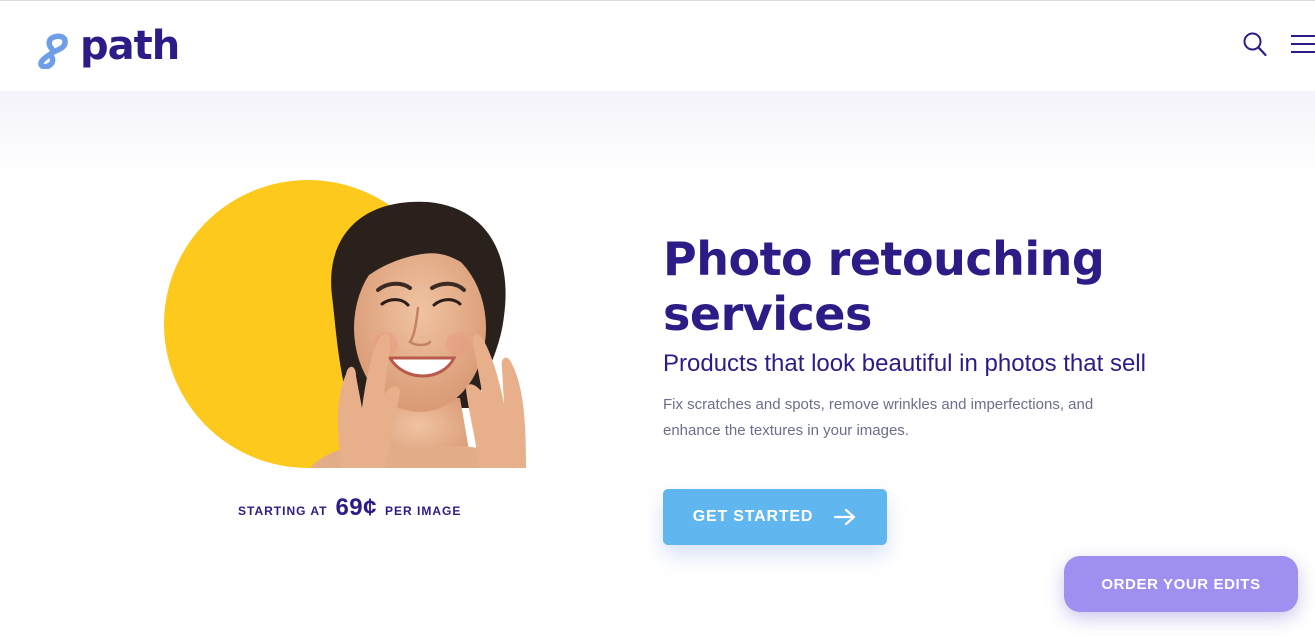 The image size is (1315, 636). I want to click on arrow-right-icon, so click(845, 517).